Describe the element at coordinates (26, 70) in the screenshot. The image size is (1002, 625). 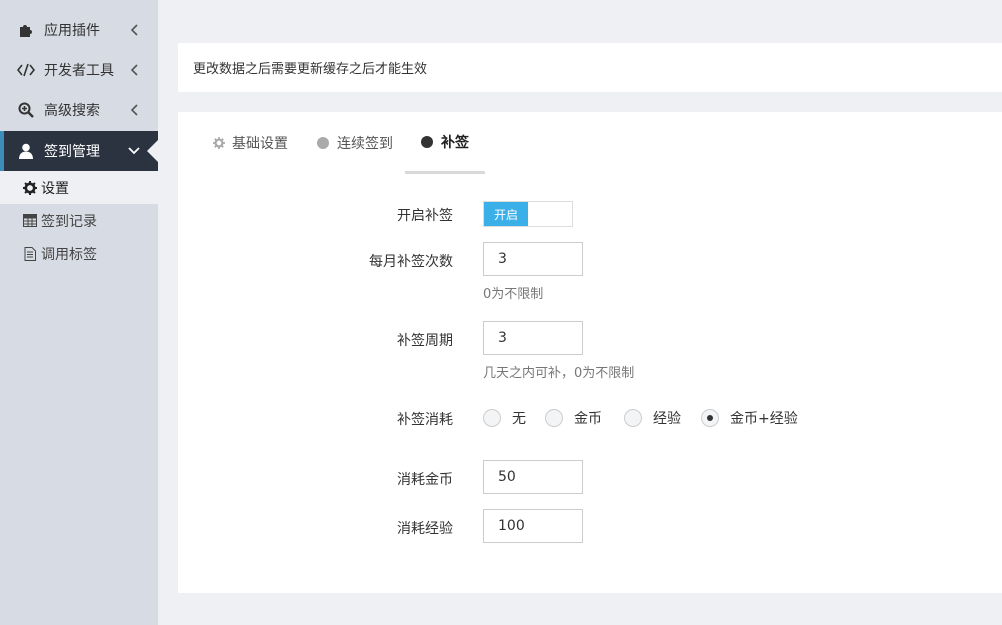
I see `code-icon` at that location.